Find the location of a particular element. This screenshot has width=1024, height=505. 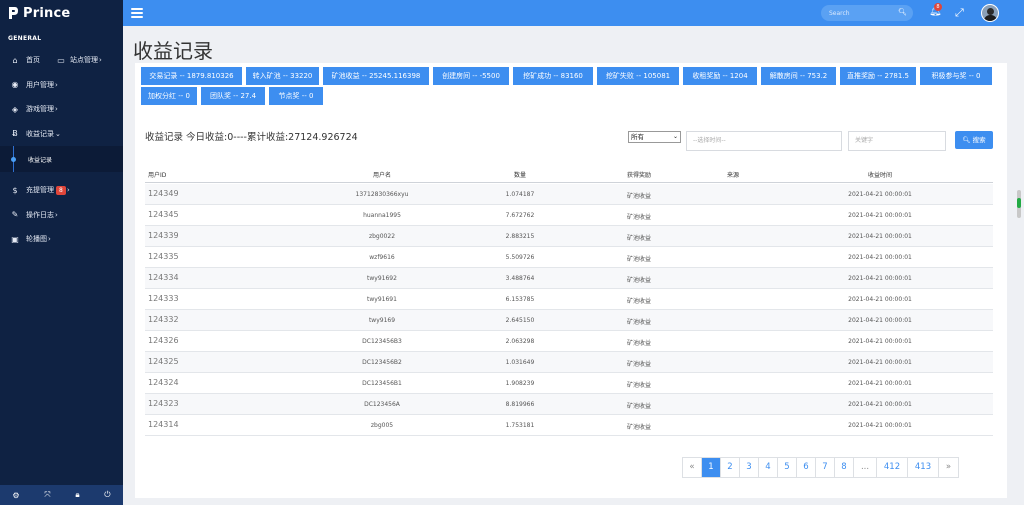

stat-button: 积极参与奖 -- 0 is located at coordinates (956, 76).